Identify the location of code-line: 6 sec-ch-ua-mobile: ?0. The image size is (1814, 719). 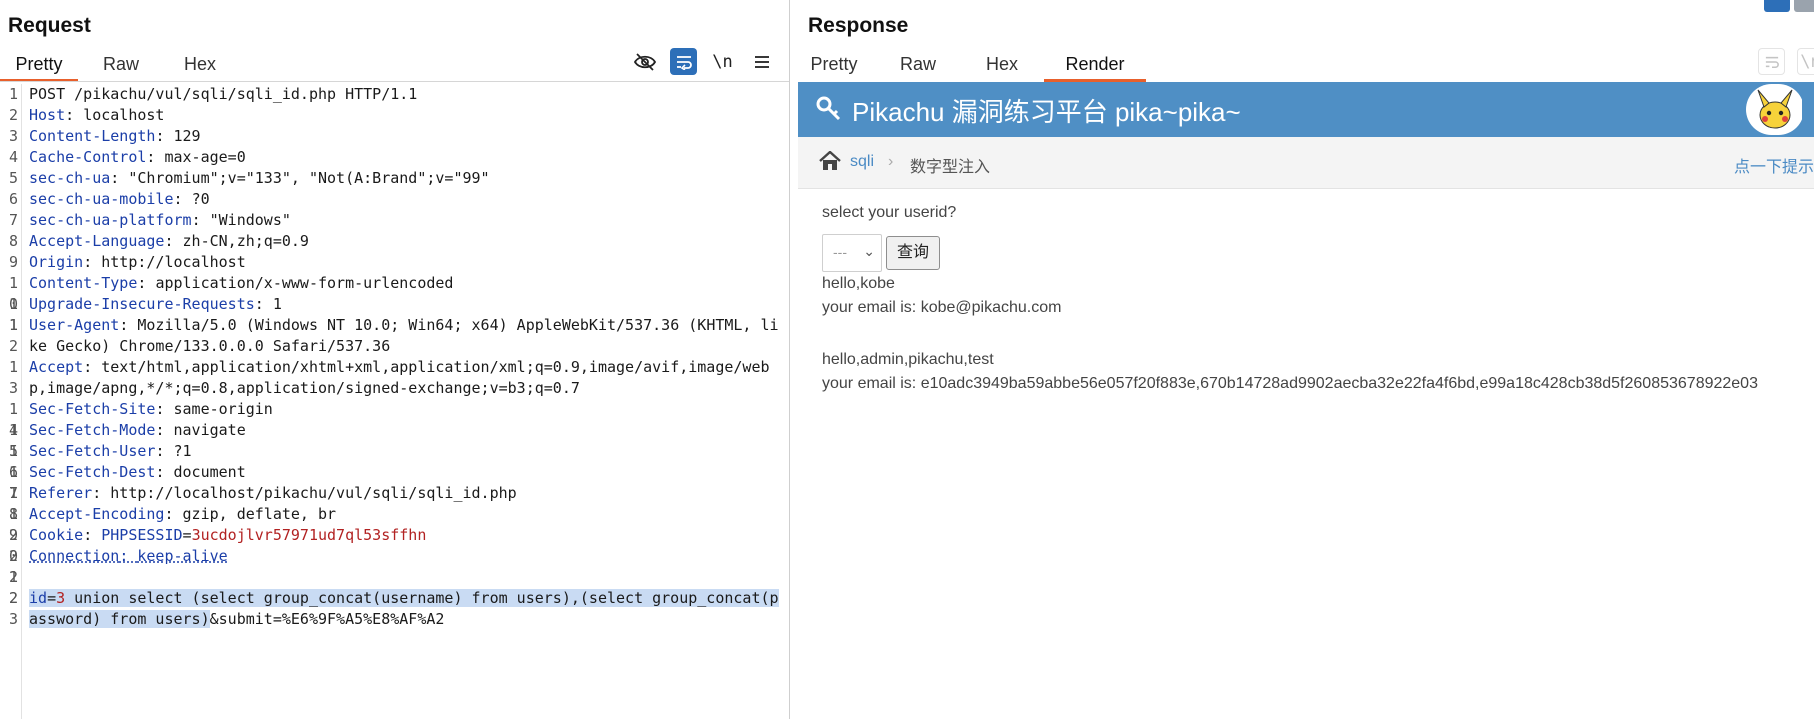
(109, 199).